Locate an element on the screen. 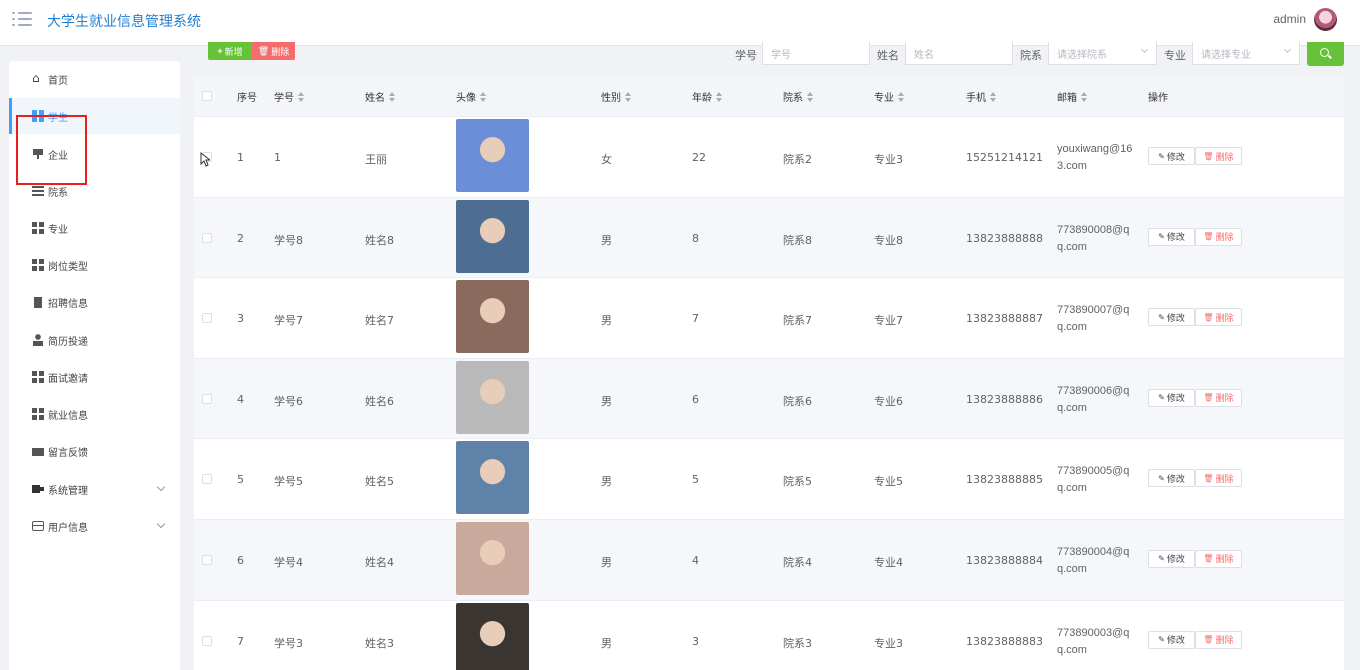 The height and width of the screenshot is (670, 1360). sidebar-item-label: 简历投递 is located at coordinates (68, 342).